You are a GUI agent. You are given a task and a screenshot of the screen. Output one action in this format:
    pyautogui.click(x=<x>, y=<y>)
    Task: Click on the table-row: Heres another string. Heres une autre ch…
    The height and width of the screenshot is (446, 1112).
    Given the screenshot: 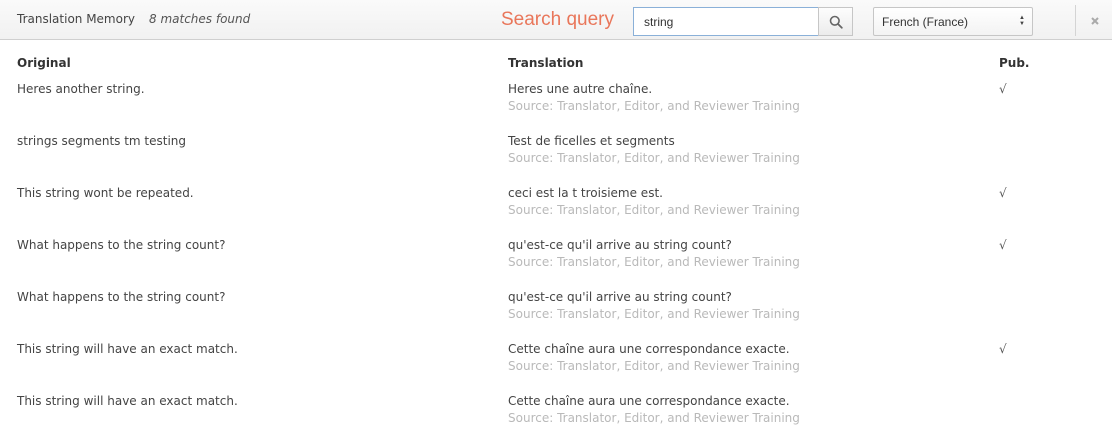 What is the action you would take?
    pyautogui.click(x=556, y=108)
    